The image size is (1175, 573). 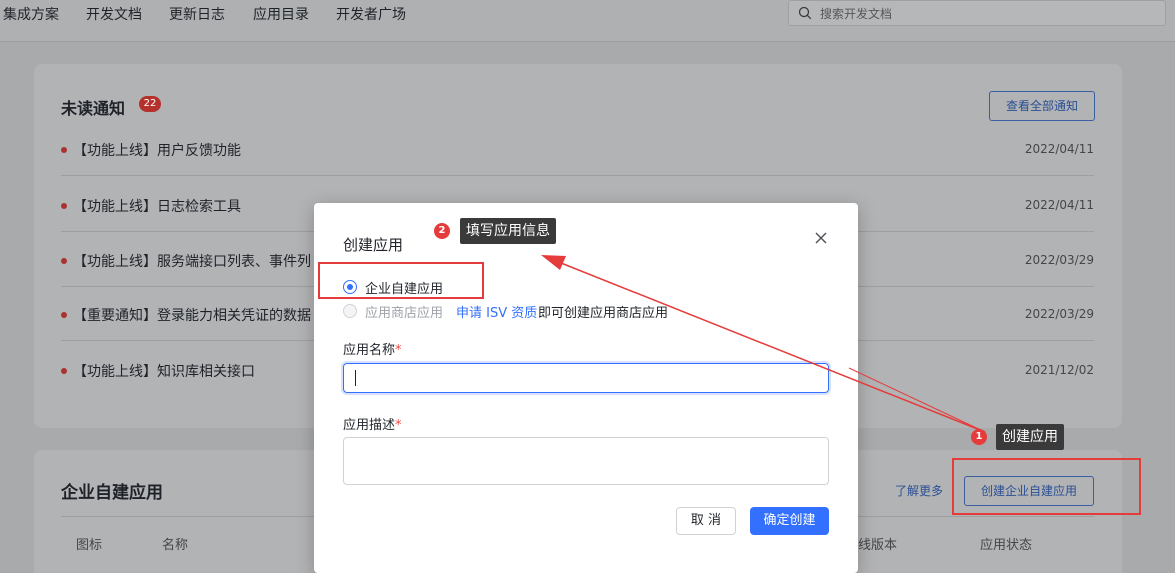 I want to click on notice-text: 【功能上线】服务端接口列表、事件列, so click(x=192, y=262).